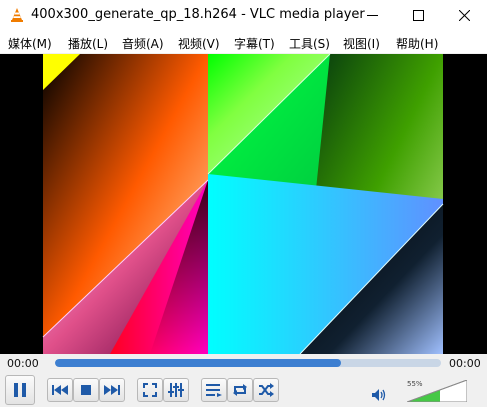 This screenshot has height=407, width=487. Describe the element at coordinates (465, 363) in the screenshot. I see `remaining-time: 00:00` at that location.